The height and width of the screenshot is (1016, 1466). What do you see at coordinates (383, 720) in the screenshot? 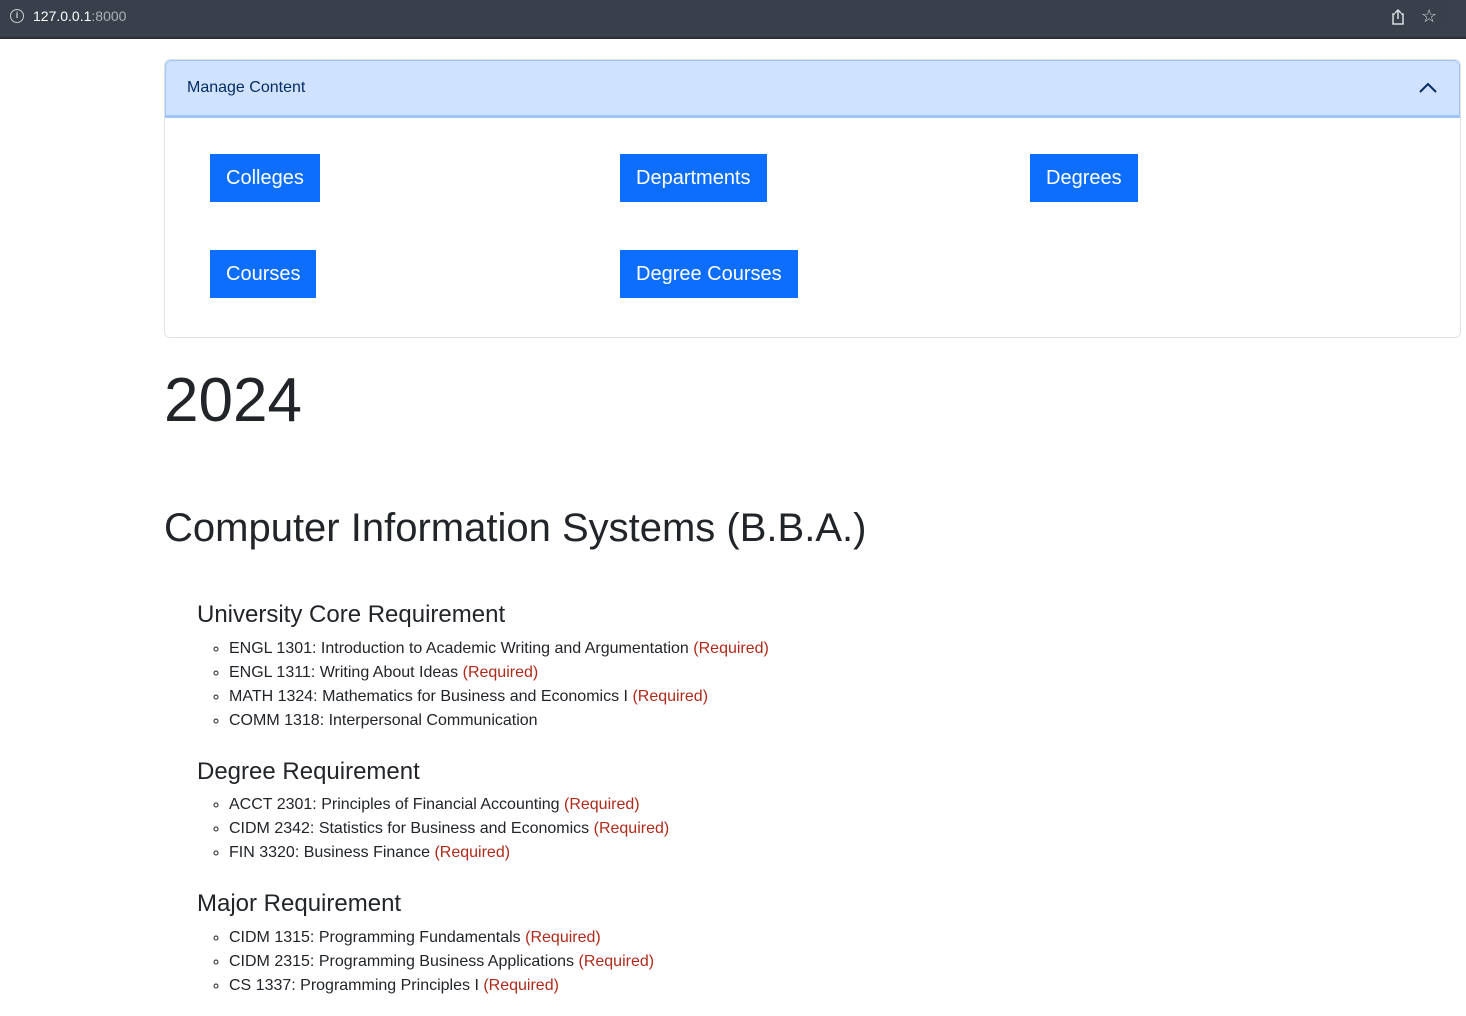
I see `course-name: COMM 1318: Interpersonal Communication` at bounding box center [383, 720].